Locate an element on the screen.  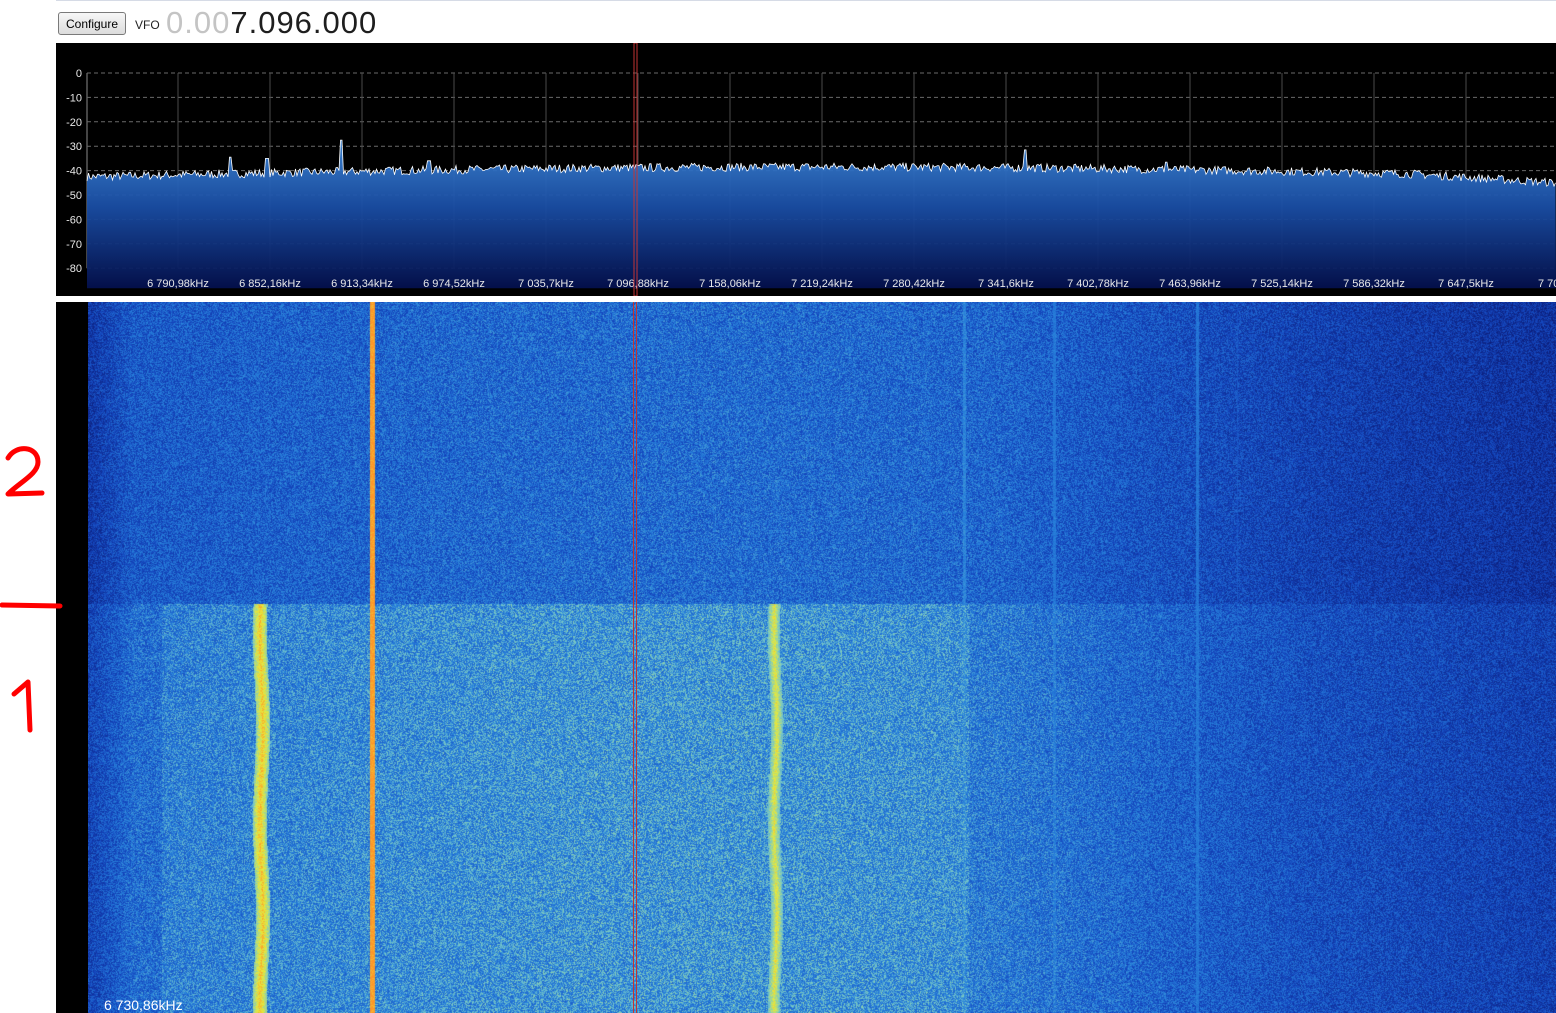
spectrum-db-label: -50 is located at coordinates (74, 196).